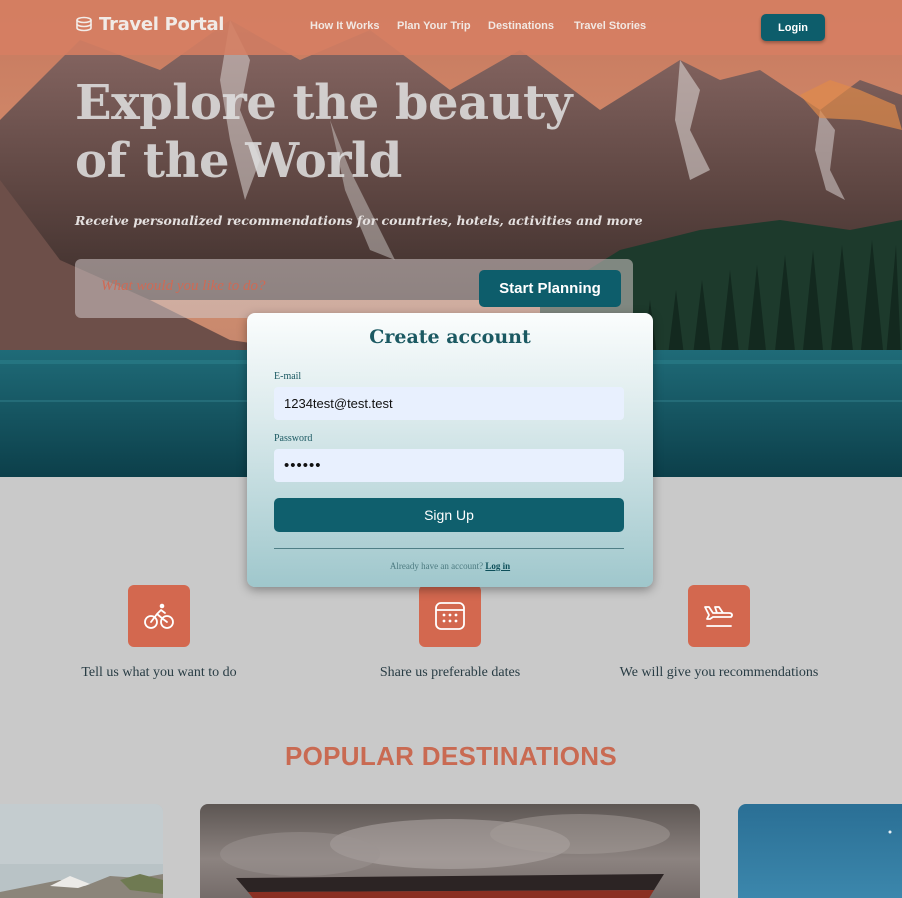 This screenshot has height=898, width=902. Describe the element at coordinates (521, 26) in the screenshot. I see `nav-link-destinations: Destinations` at that location.